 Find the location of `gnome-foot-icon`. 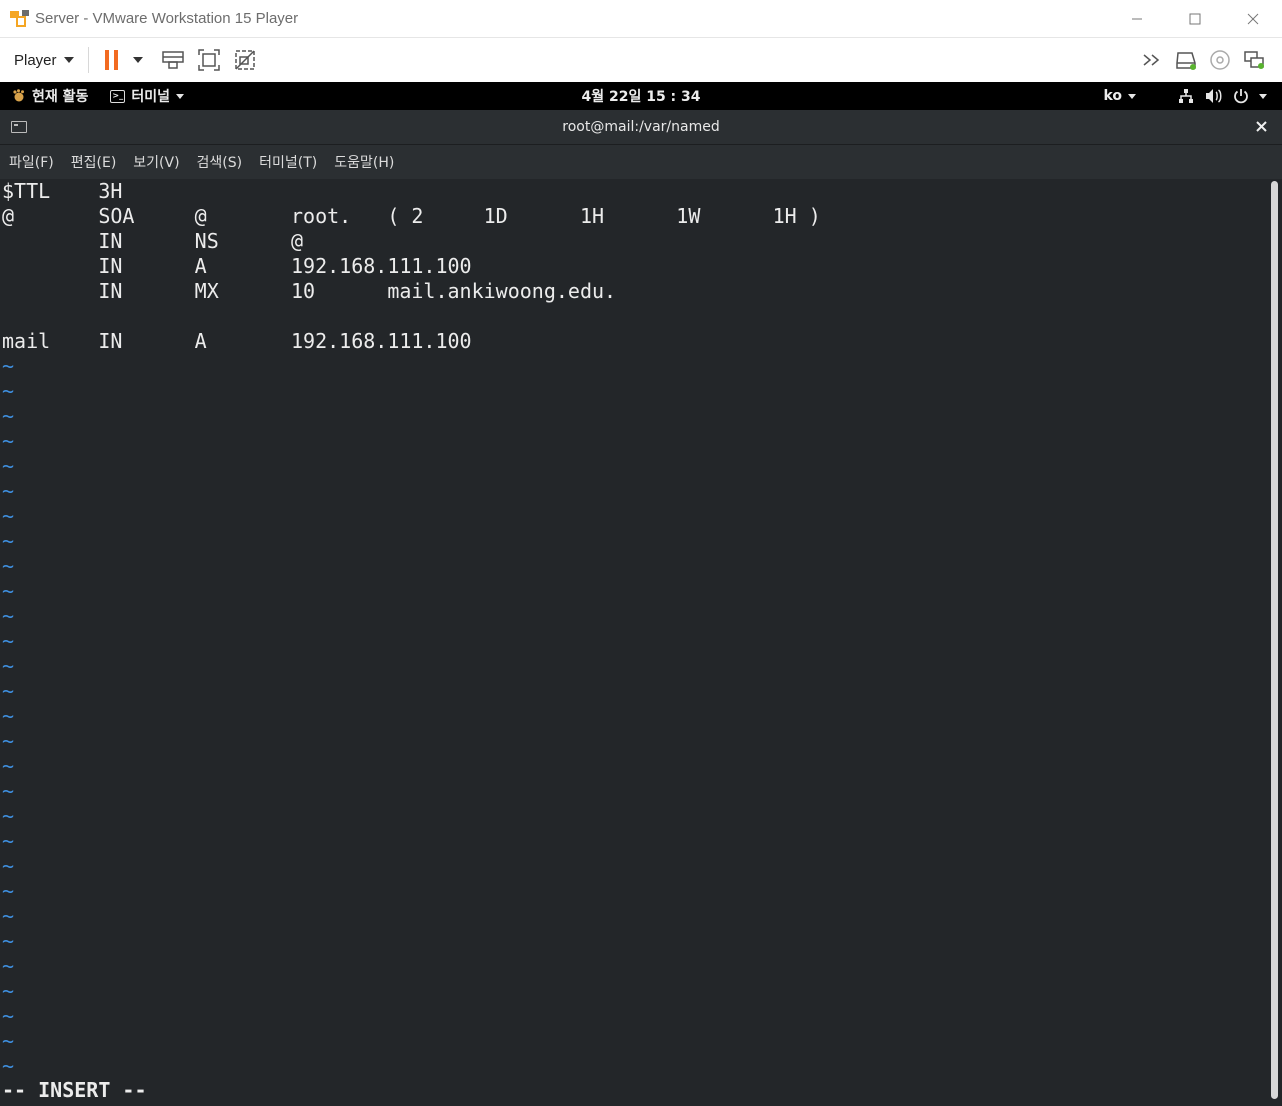

gnome-foot-icon is located at coordinates (18, 95).